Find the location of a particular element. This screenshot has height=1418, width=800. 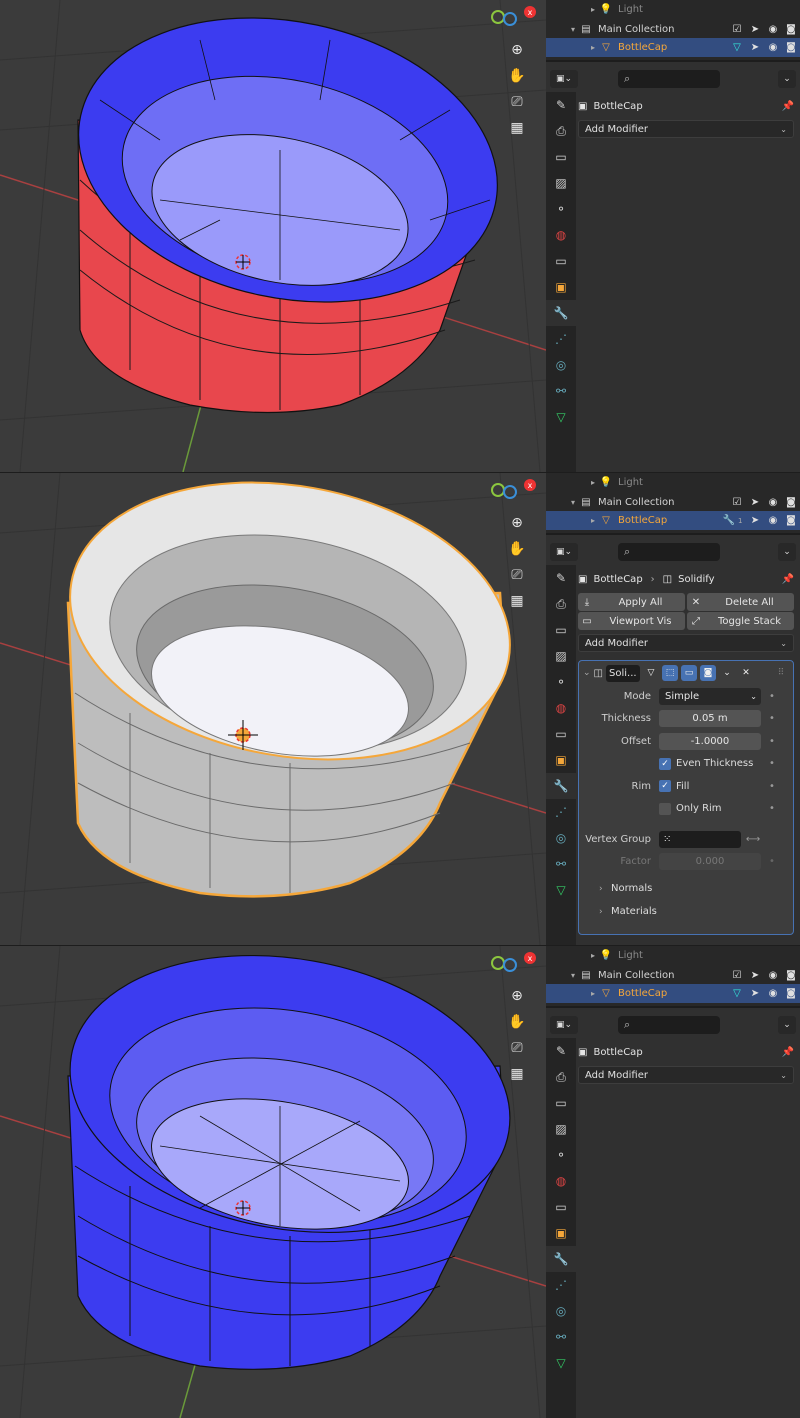

mode-select: Simple ⌄ is located at coordinates (710, 696).